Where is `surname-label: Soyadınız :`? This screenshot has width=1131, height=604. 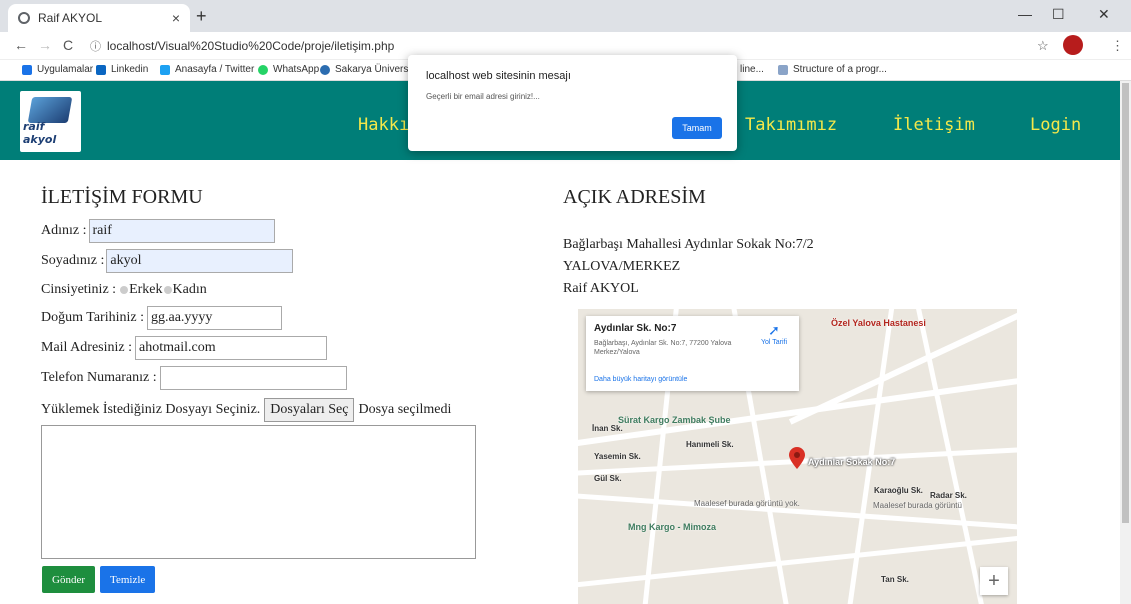
surname-label: Soyadınız : is located at coordinates (73, 260).